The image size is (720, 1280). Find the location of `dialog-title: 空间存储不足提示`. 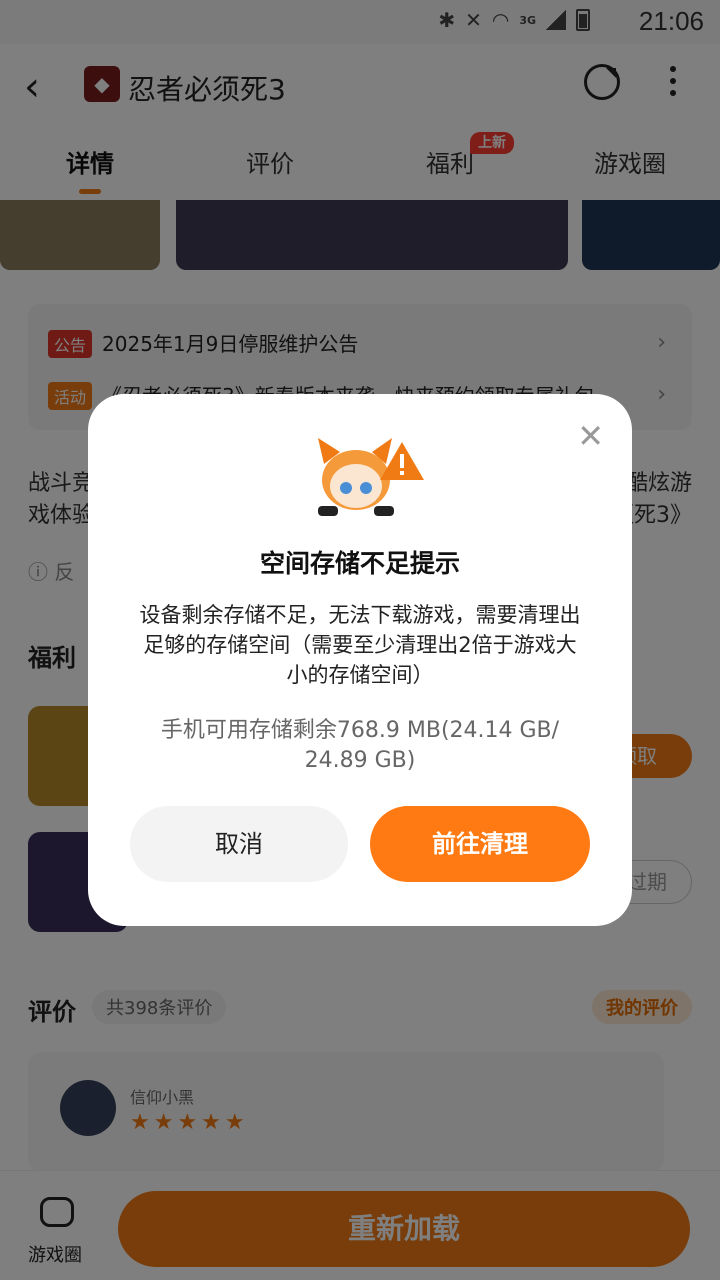

dialog-title: 空间存储不足提示 is located at coordinates (359, 563).